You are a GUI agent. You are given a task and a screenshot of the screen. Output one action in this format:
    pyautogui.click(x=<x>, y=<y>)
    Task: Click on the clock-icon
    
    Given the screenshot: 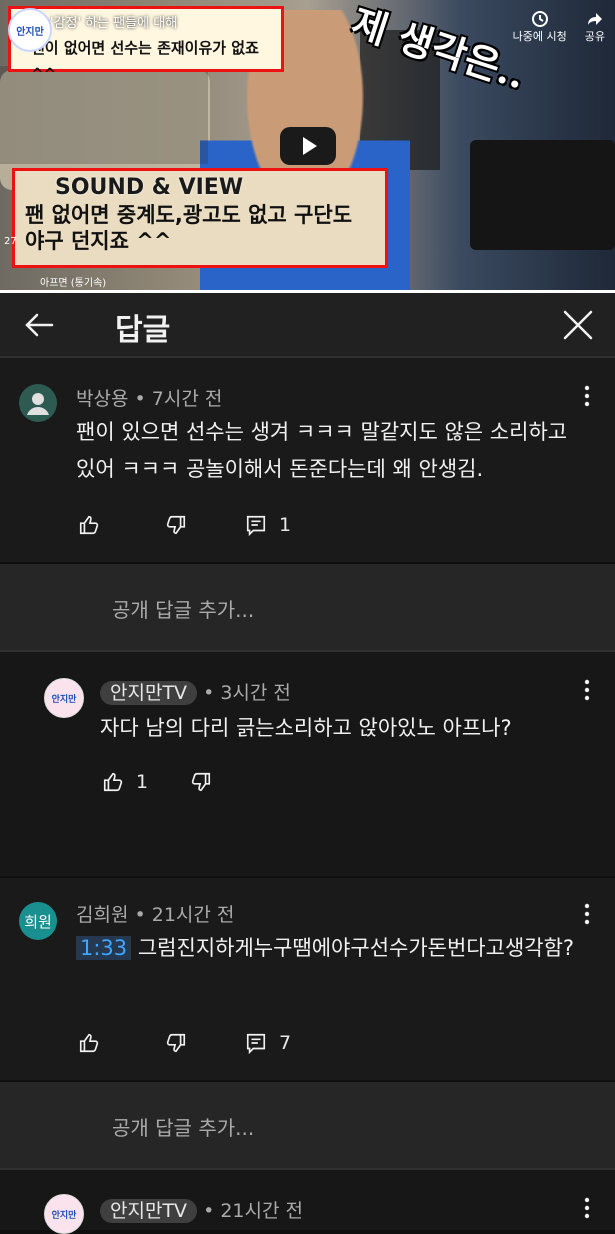 What is the action you would take?
    pyautogui.click(x=539, y=19)
    